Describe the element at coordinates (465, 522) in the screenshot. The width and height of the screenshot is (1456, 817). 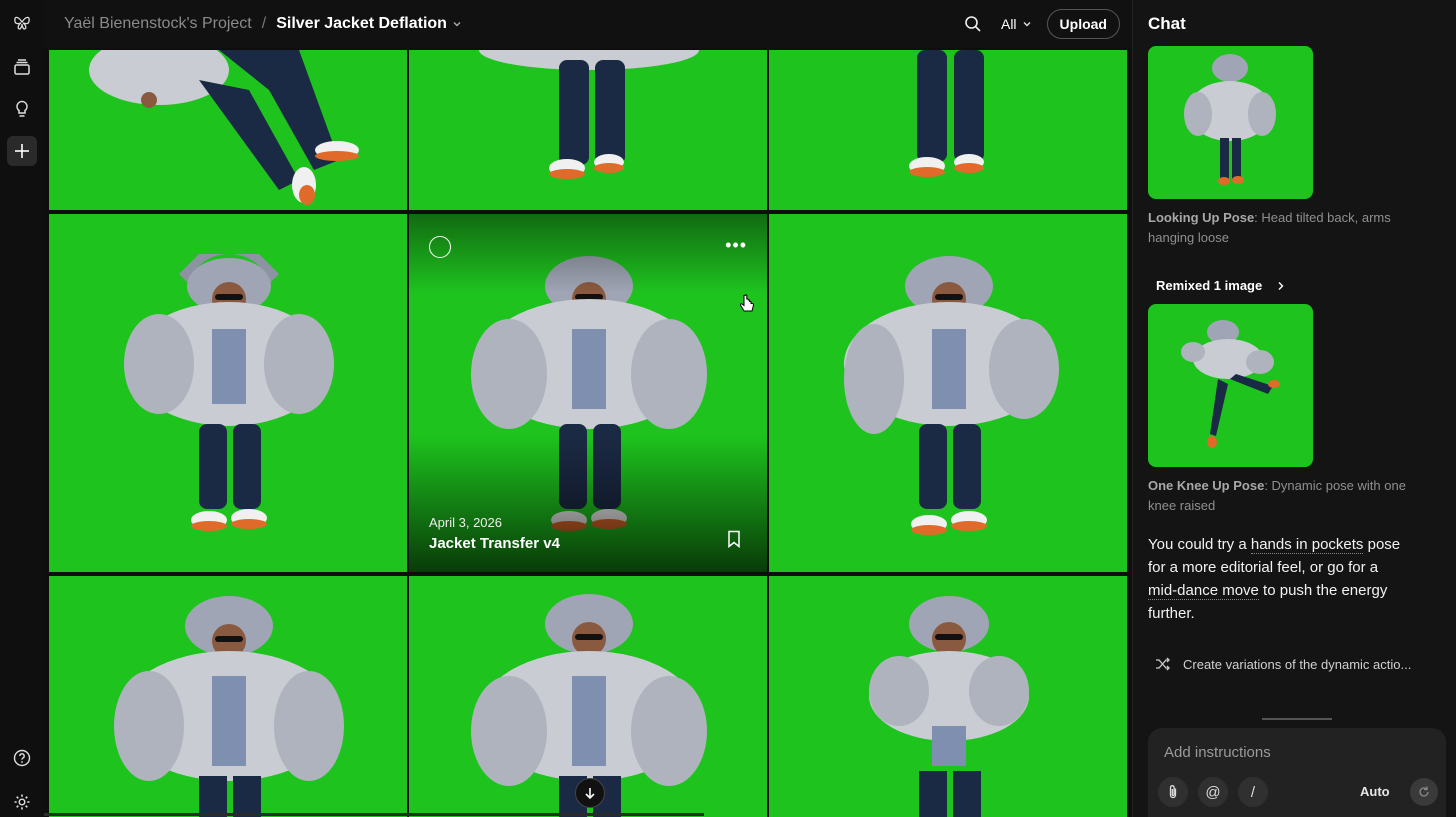
I see `image-date: April 3, 2026` at that location.